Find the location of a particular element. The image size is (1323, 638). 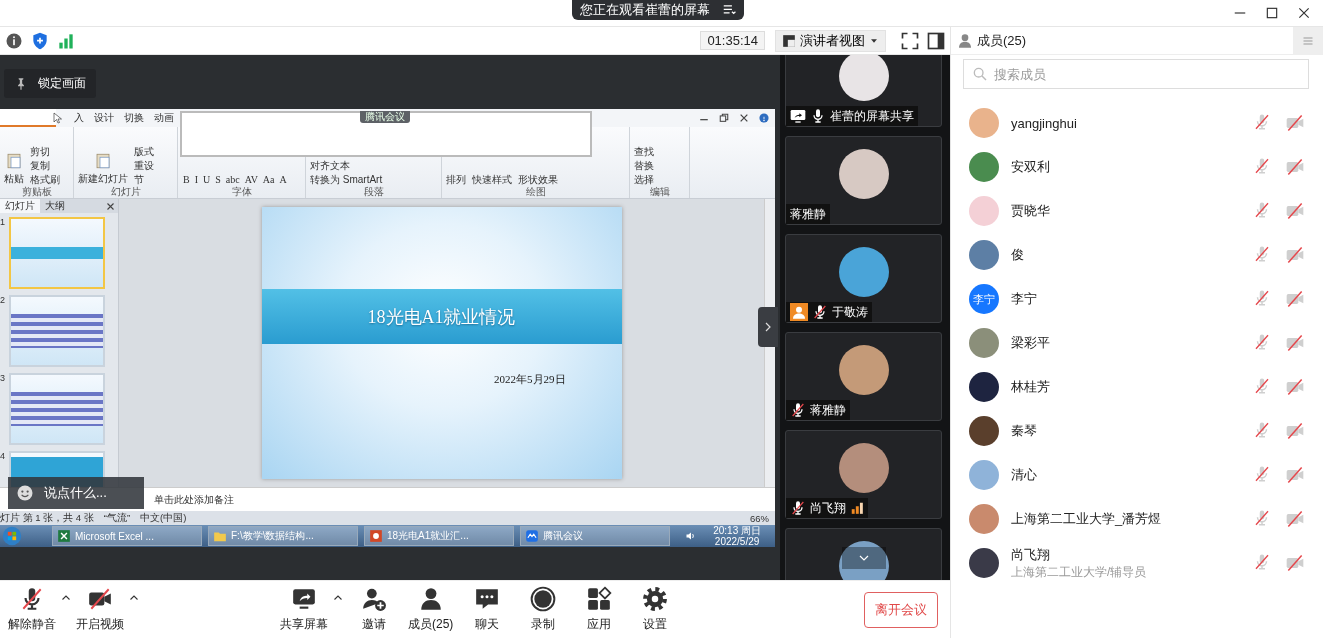

font-format-button: S is located at coordinates (218, 179).